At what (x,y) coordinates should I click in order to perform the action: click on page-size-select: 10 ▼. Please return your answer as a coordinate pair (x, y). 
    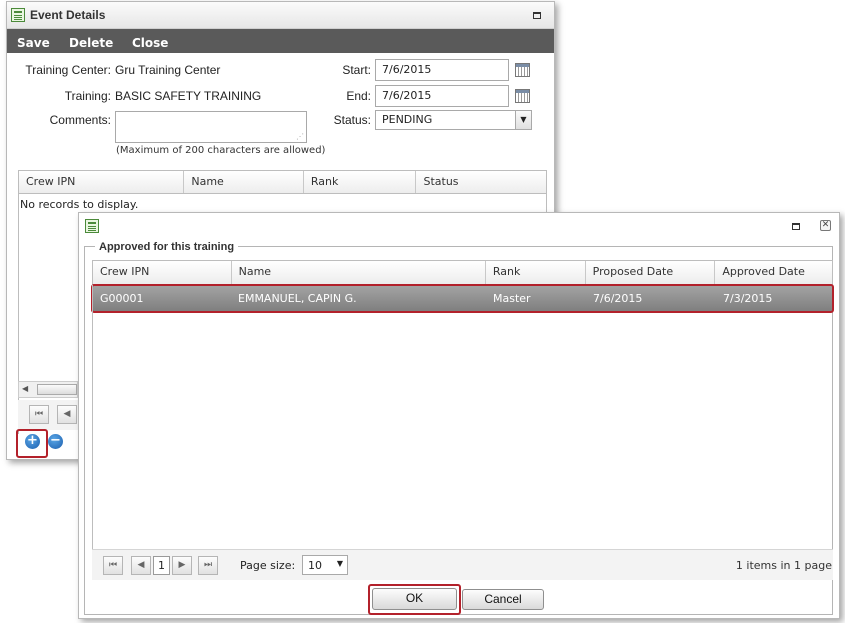
    Looking at the image, I should click on (325, 565).